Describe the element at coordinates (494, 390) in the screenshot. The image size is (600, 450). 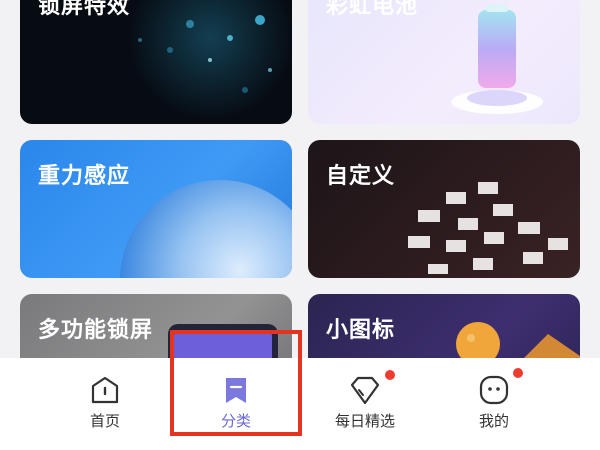
I see `face-icon` at that location.